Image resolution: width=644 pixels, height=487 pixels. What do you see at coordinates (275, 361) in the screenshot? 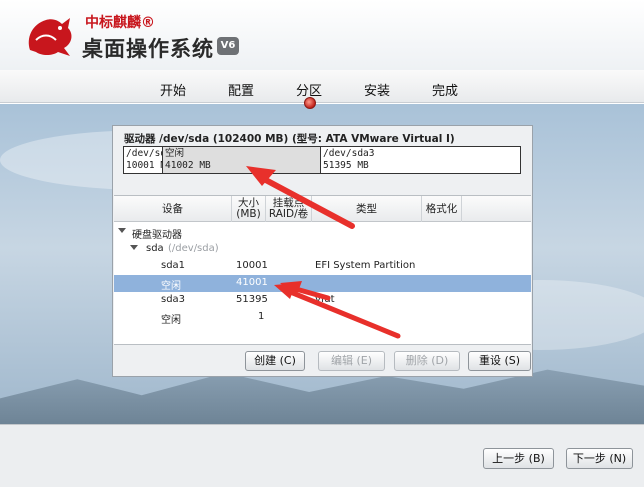
I see `create-button: 创建 (C)` at bounding box center [275, 361].